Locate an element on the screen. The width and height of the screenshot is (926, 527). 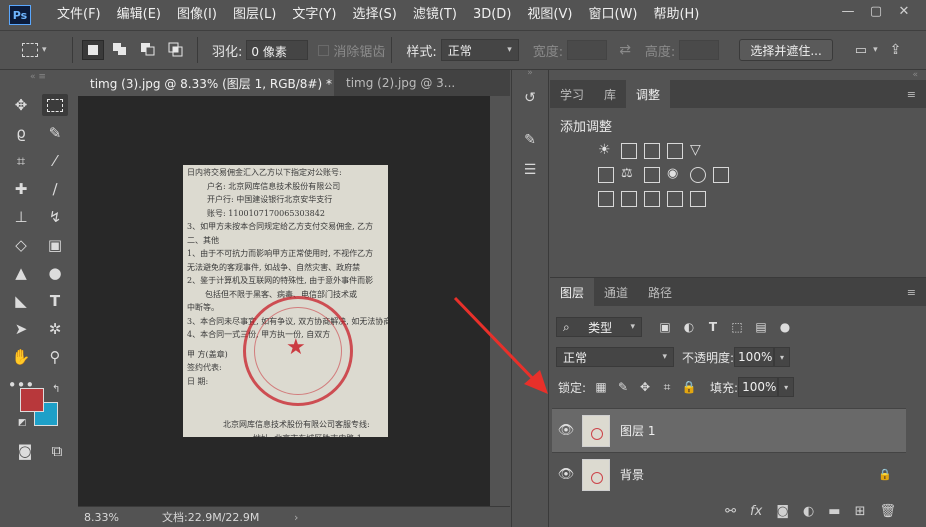
lock-position-icon: ✥ is located at coordinates (645, 387).